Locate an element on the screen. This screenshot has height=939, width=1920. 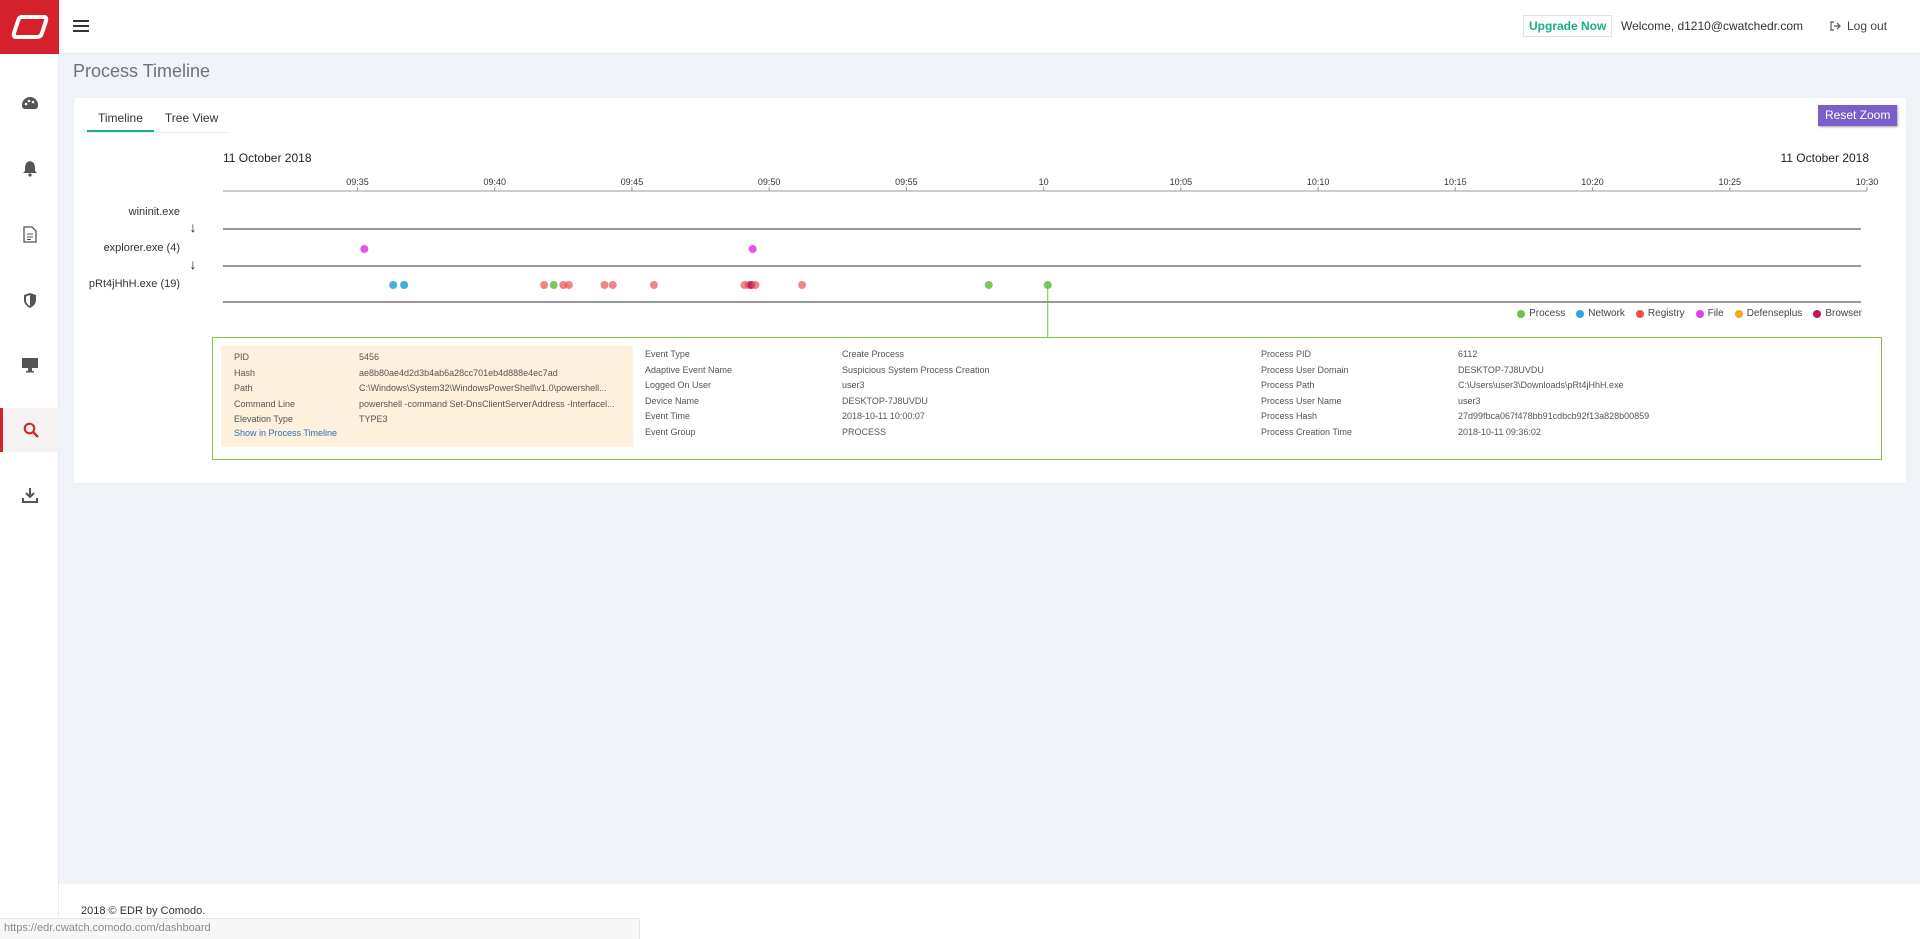
axis-tick-label: 10:25 is located at coordinates (1730, 182).